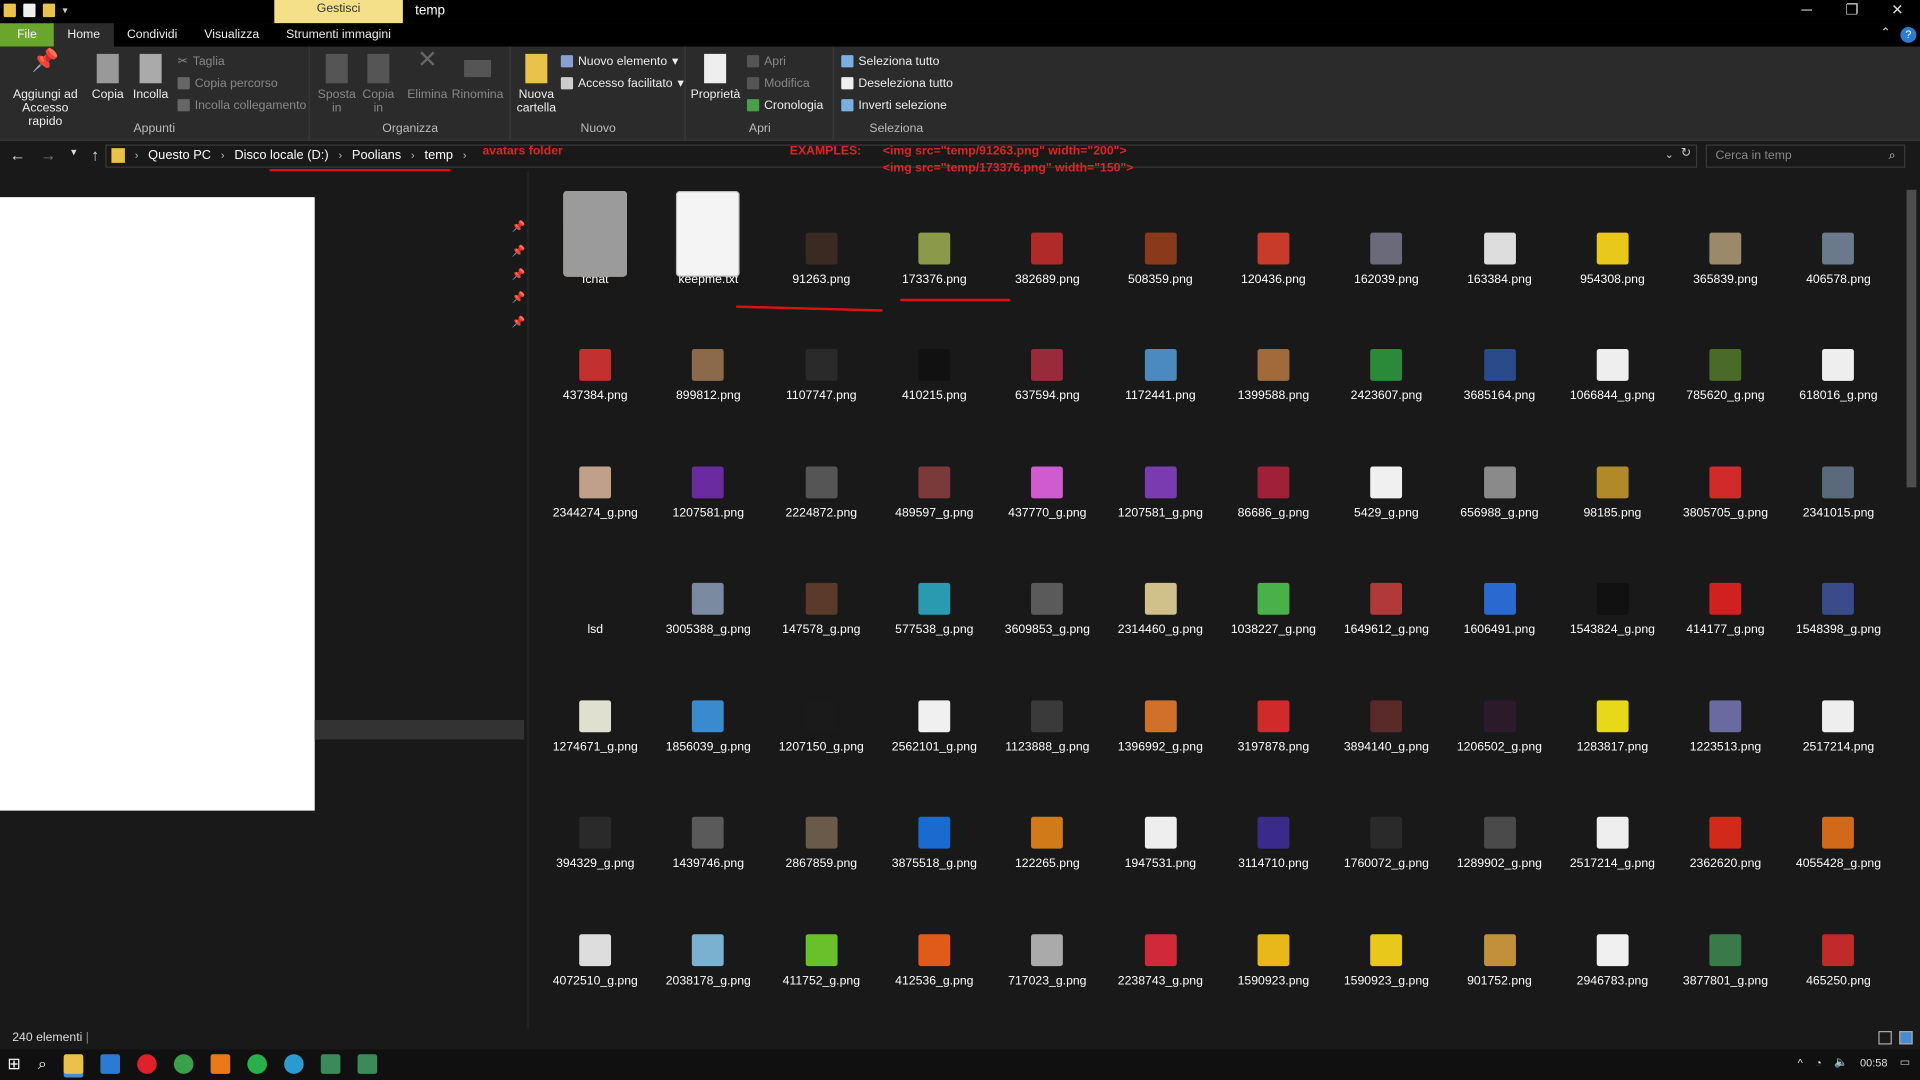 The height and width of the screenshot is (1080, 1920). Describe the element at coordinates (147, 1064) in the screenshot. I see `opera-icon` at that location.